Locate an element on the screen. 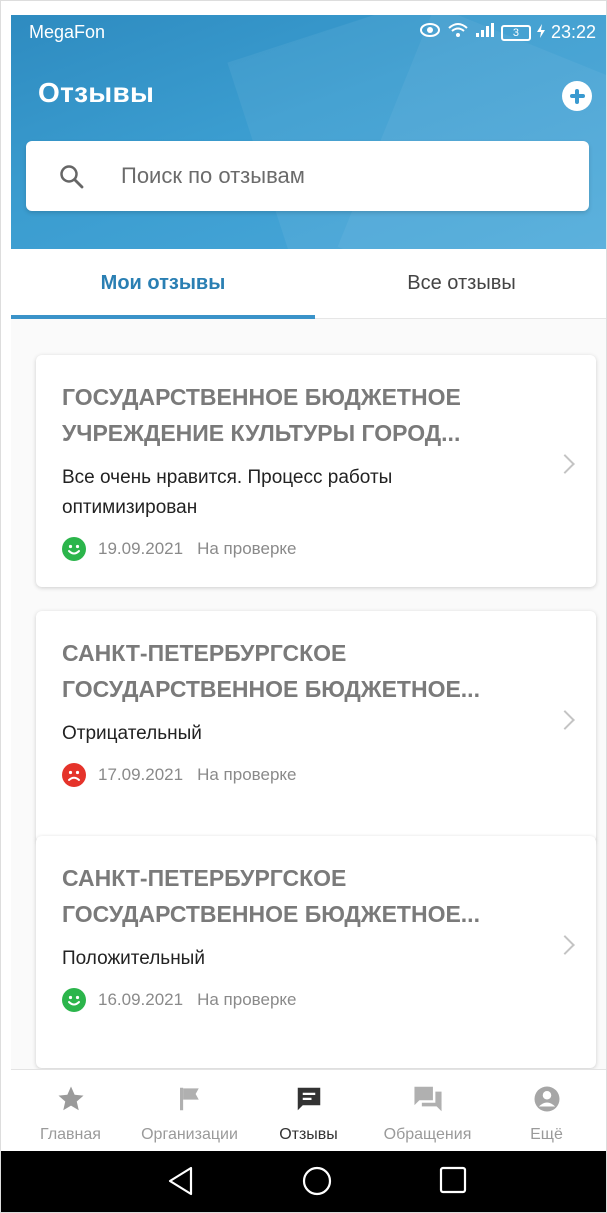 The height and width of the screenshot is (1213, 607). review-meta: 16.09.2021 На проверке is located at coordinates (179, 1000).